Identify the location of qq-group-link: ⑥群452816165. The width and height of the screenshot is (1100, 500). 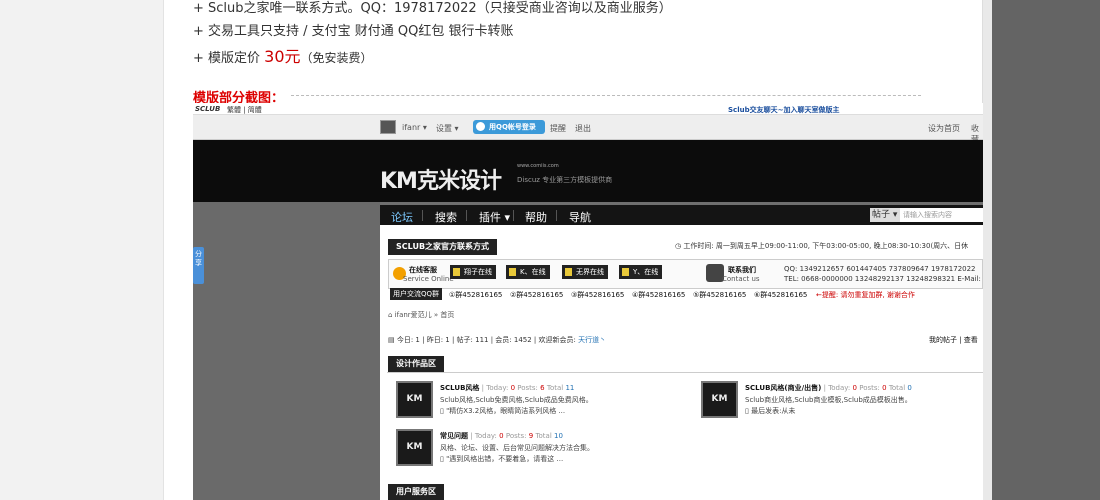
(780, 295).